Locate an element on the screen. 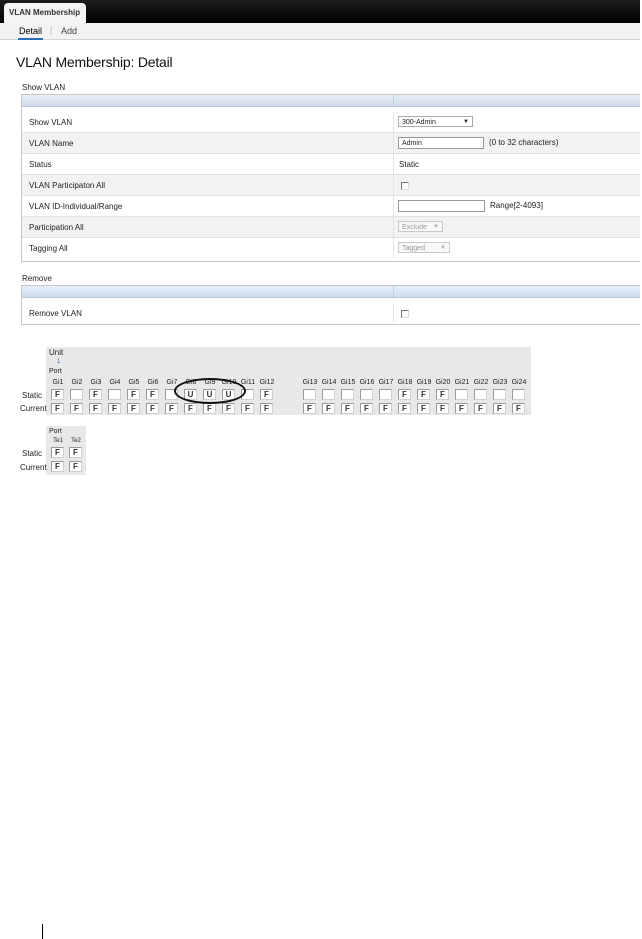 The height and width of the screenshot is (939, 642). show-vlan-section-title: Show VLAN is located at coordinates (44, 87).